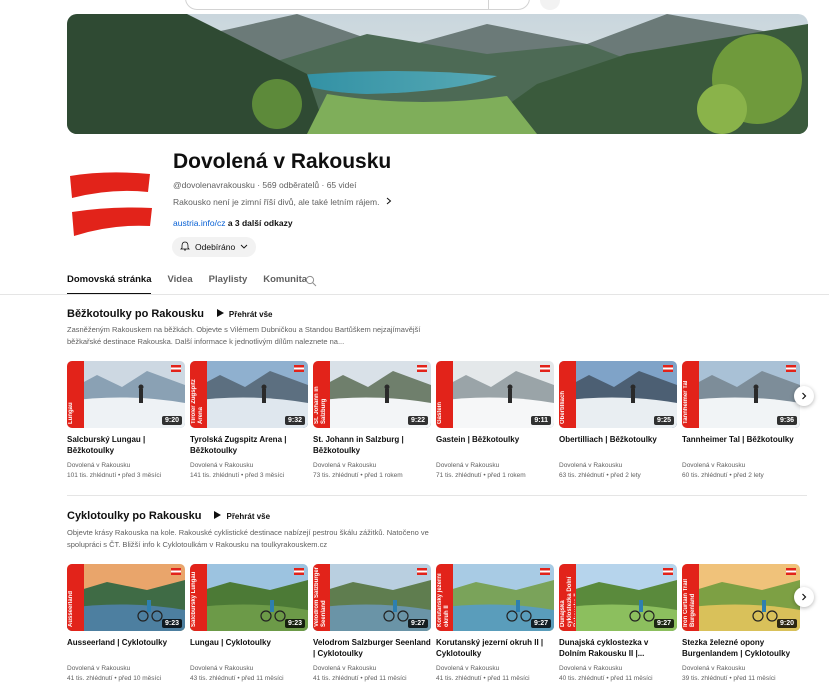 The width and height of the screenshot is (829, 682). What do you see at coordinates (249, 597) in the screenshot?
I see `video-thumbnail: Salcburský Lungau 9:23` at bounding box center [249, 597].